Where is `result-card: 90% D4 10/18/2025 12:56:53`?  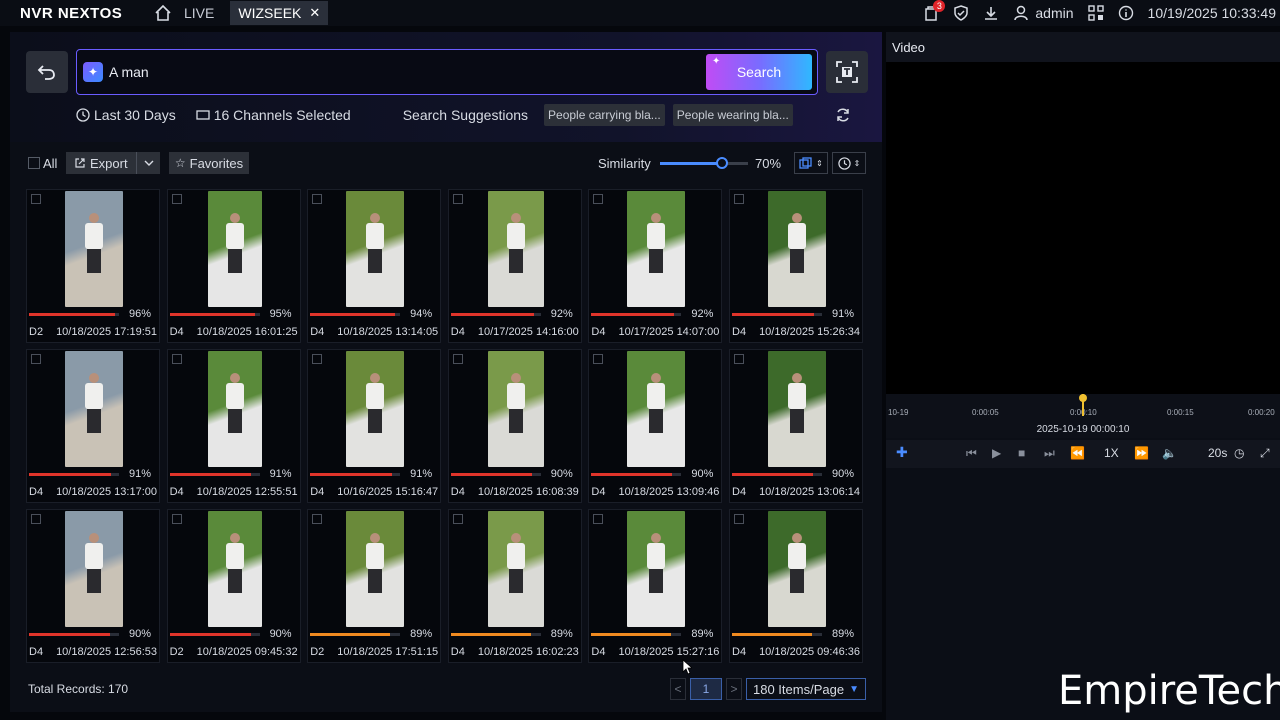 result-card: 90% D4 10/18/2025 12:56:53 is located at coordinates (93, 586).